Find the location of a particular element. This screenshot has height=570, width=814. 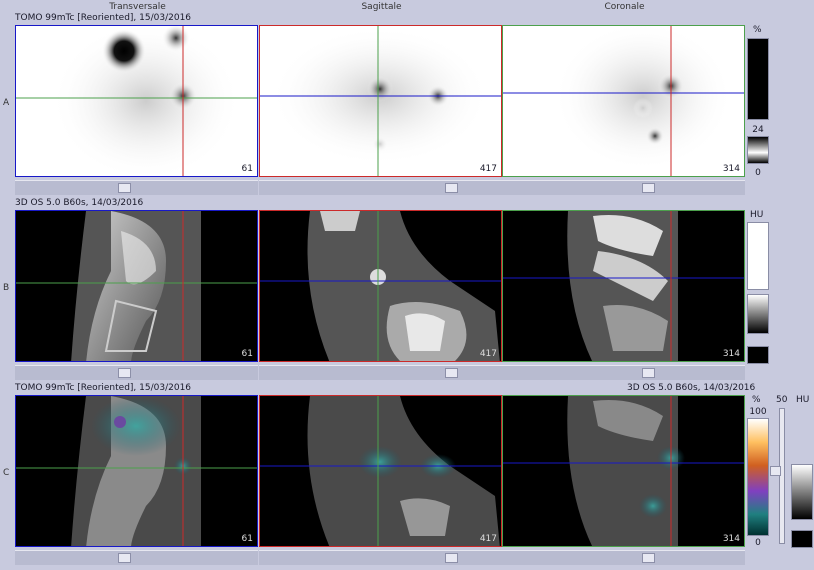

nav-bar-c-sagittale is located at coordinates (380, 557).